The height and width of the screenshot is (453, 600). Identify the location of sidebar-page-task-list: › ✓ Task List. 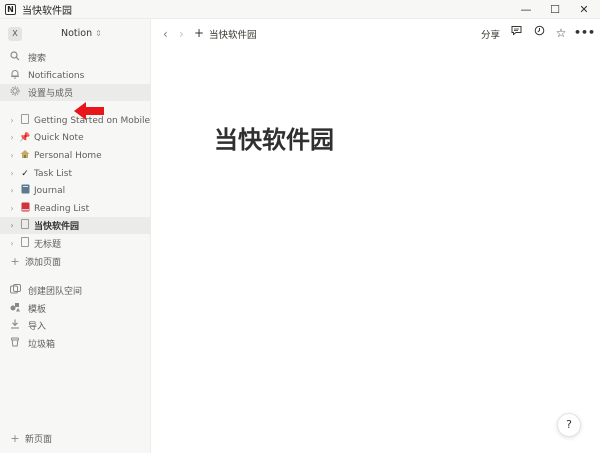
(75, 173).